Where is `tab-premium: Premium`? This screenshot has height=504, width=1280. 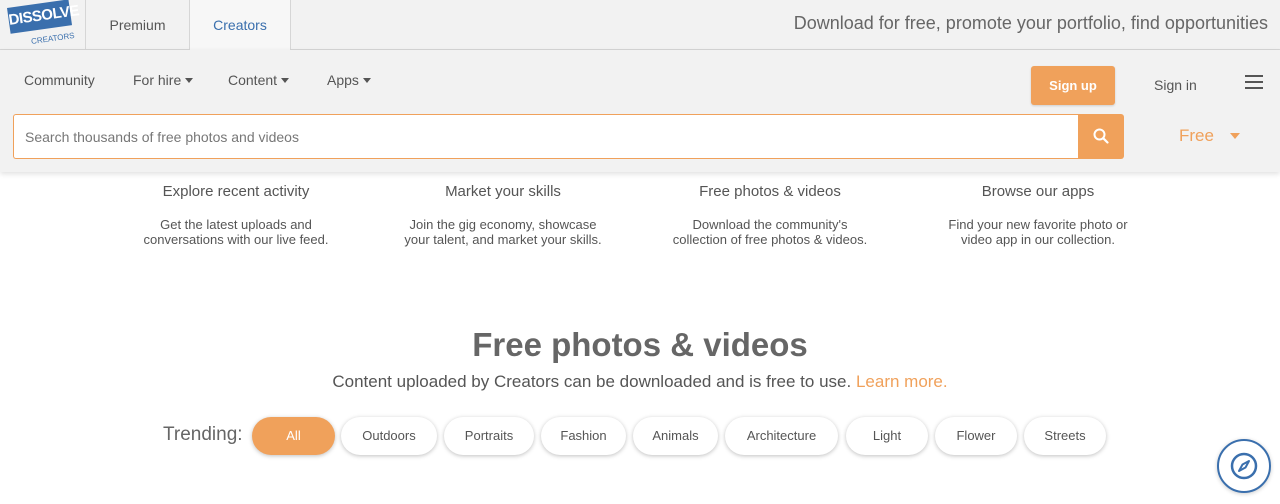 tab-premium: Premium is located at coordinates (137, 25).